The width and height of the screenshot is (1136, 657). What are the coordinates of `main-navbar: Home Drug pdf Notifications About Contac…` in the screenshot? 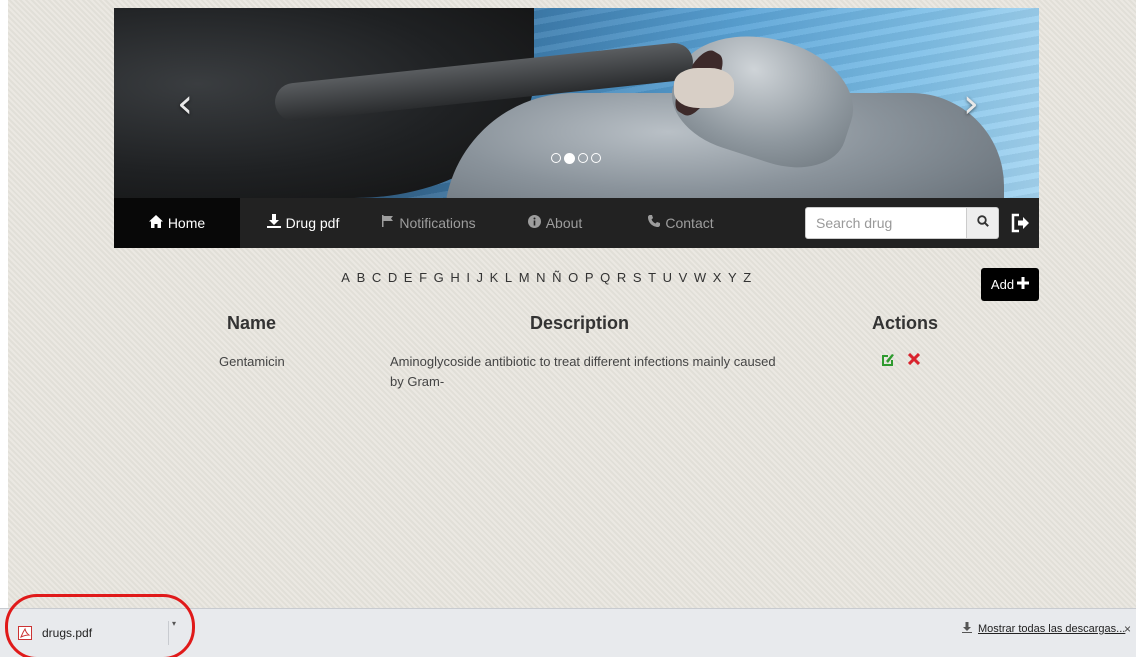 It's located at (576, 223).